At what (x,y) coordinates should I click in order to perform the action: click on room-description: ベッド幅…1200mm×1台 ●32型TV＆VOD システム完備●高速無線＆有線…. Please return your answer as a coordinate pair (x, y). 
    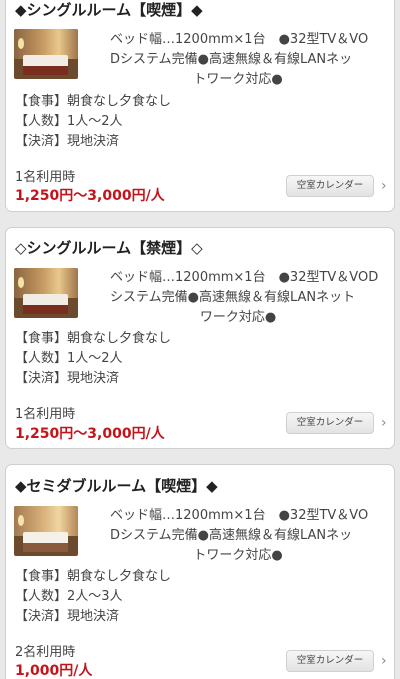
    Looking at the image, I should click on (244, 297).